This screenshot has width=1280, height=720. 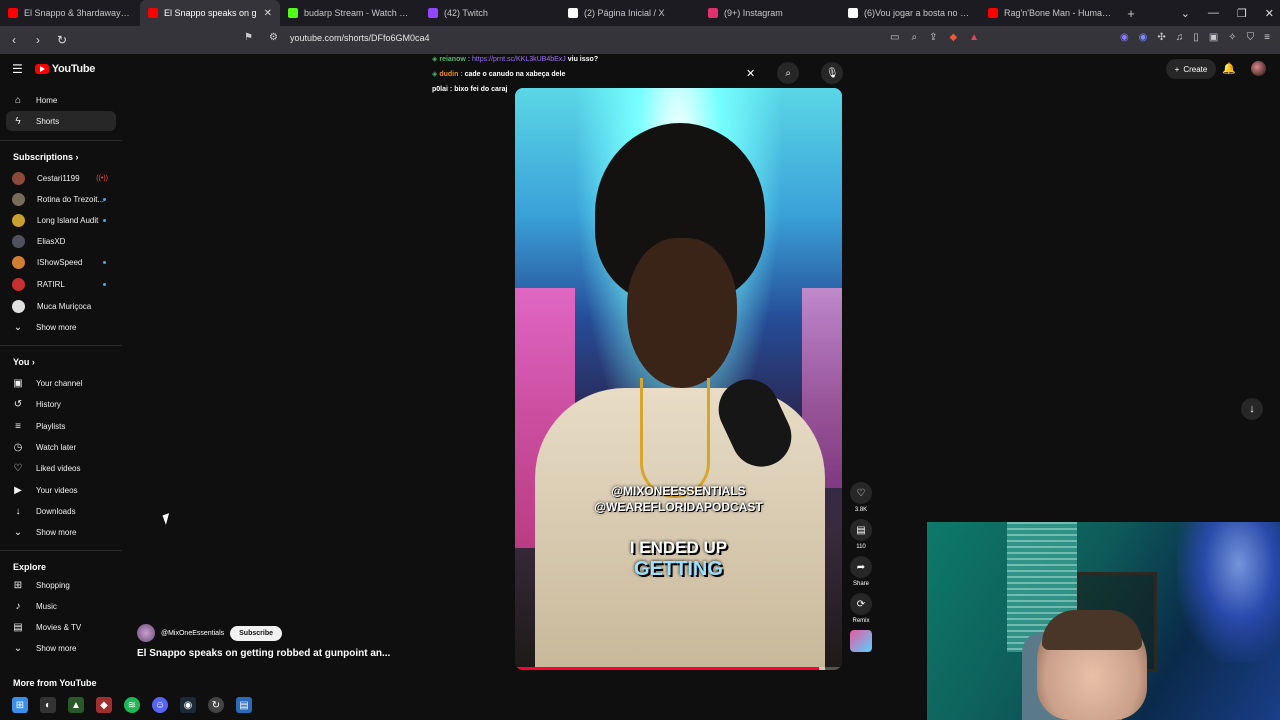 I want to click on account-avatar, so click(x=1258, y=68).